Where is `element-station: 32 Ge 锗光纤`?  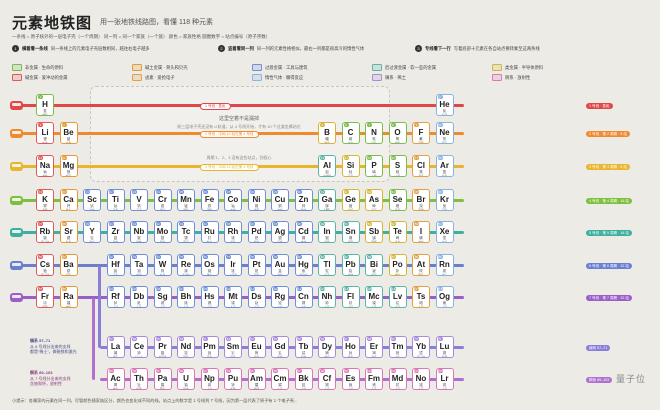 element-station: 32 Ge 锗光纤 is located at coordinates (350, 200).